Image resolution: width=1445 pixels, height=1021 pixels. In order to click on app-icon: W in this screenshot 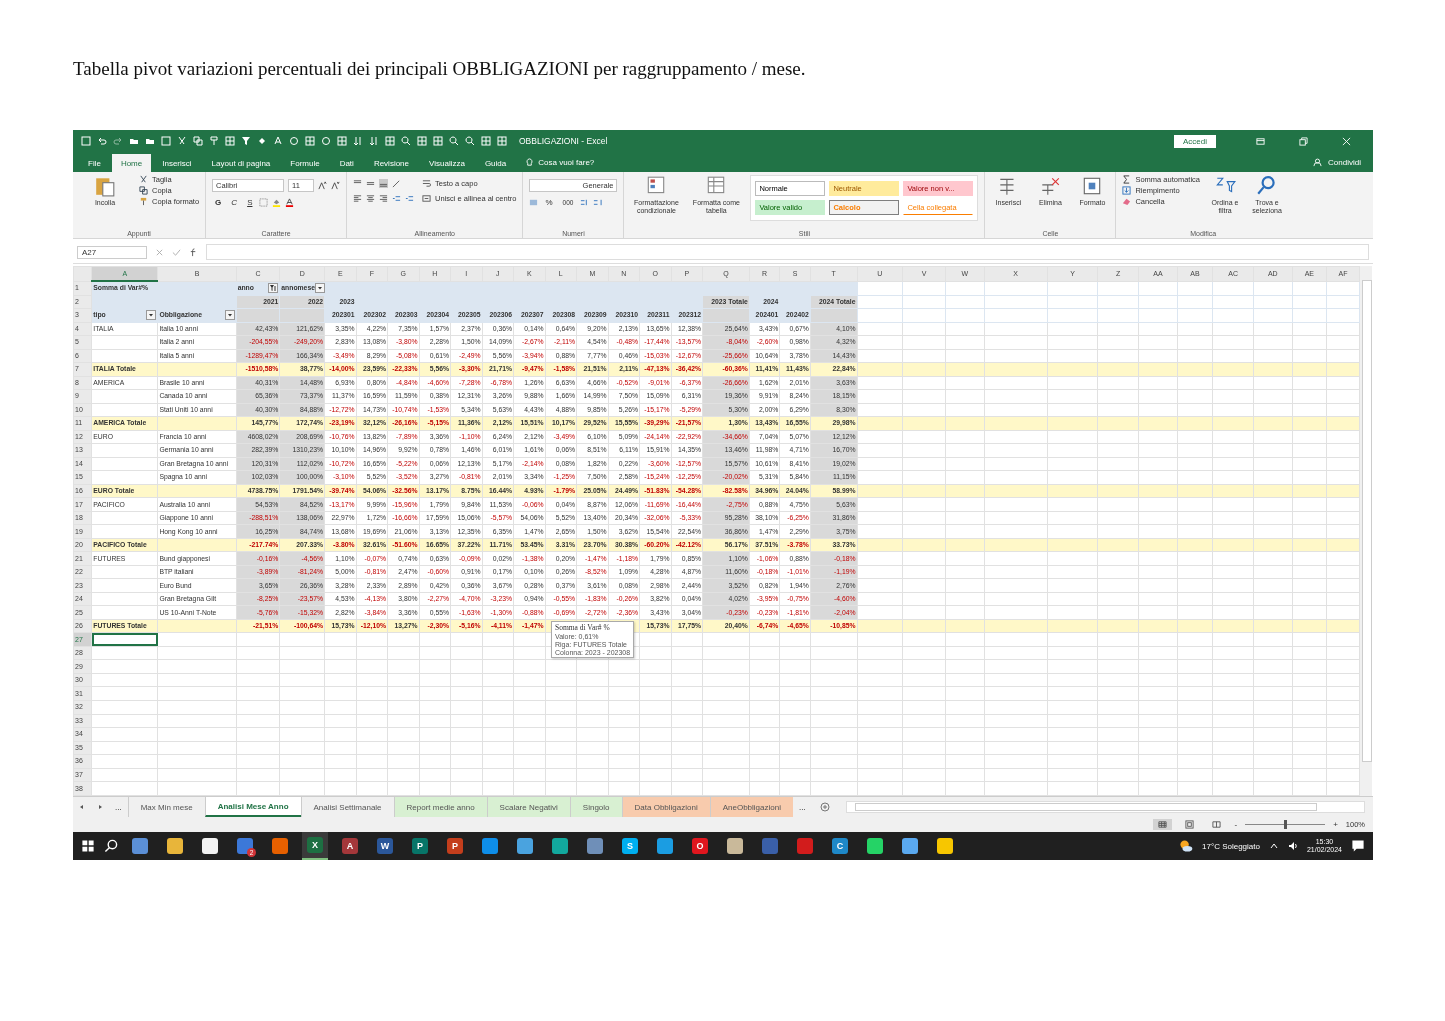, I will do `click(385, 846)`.